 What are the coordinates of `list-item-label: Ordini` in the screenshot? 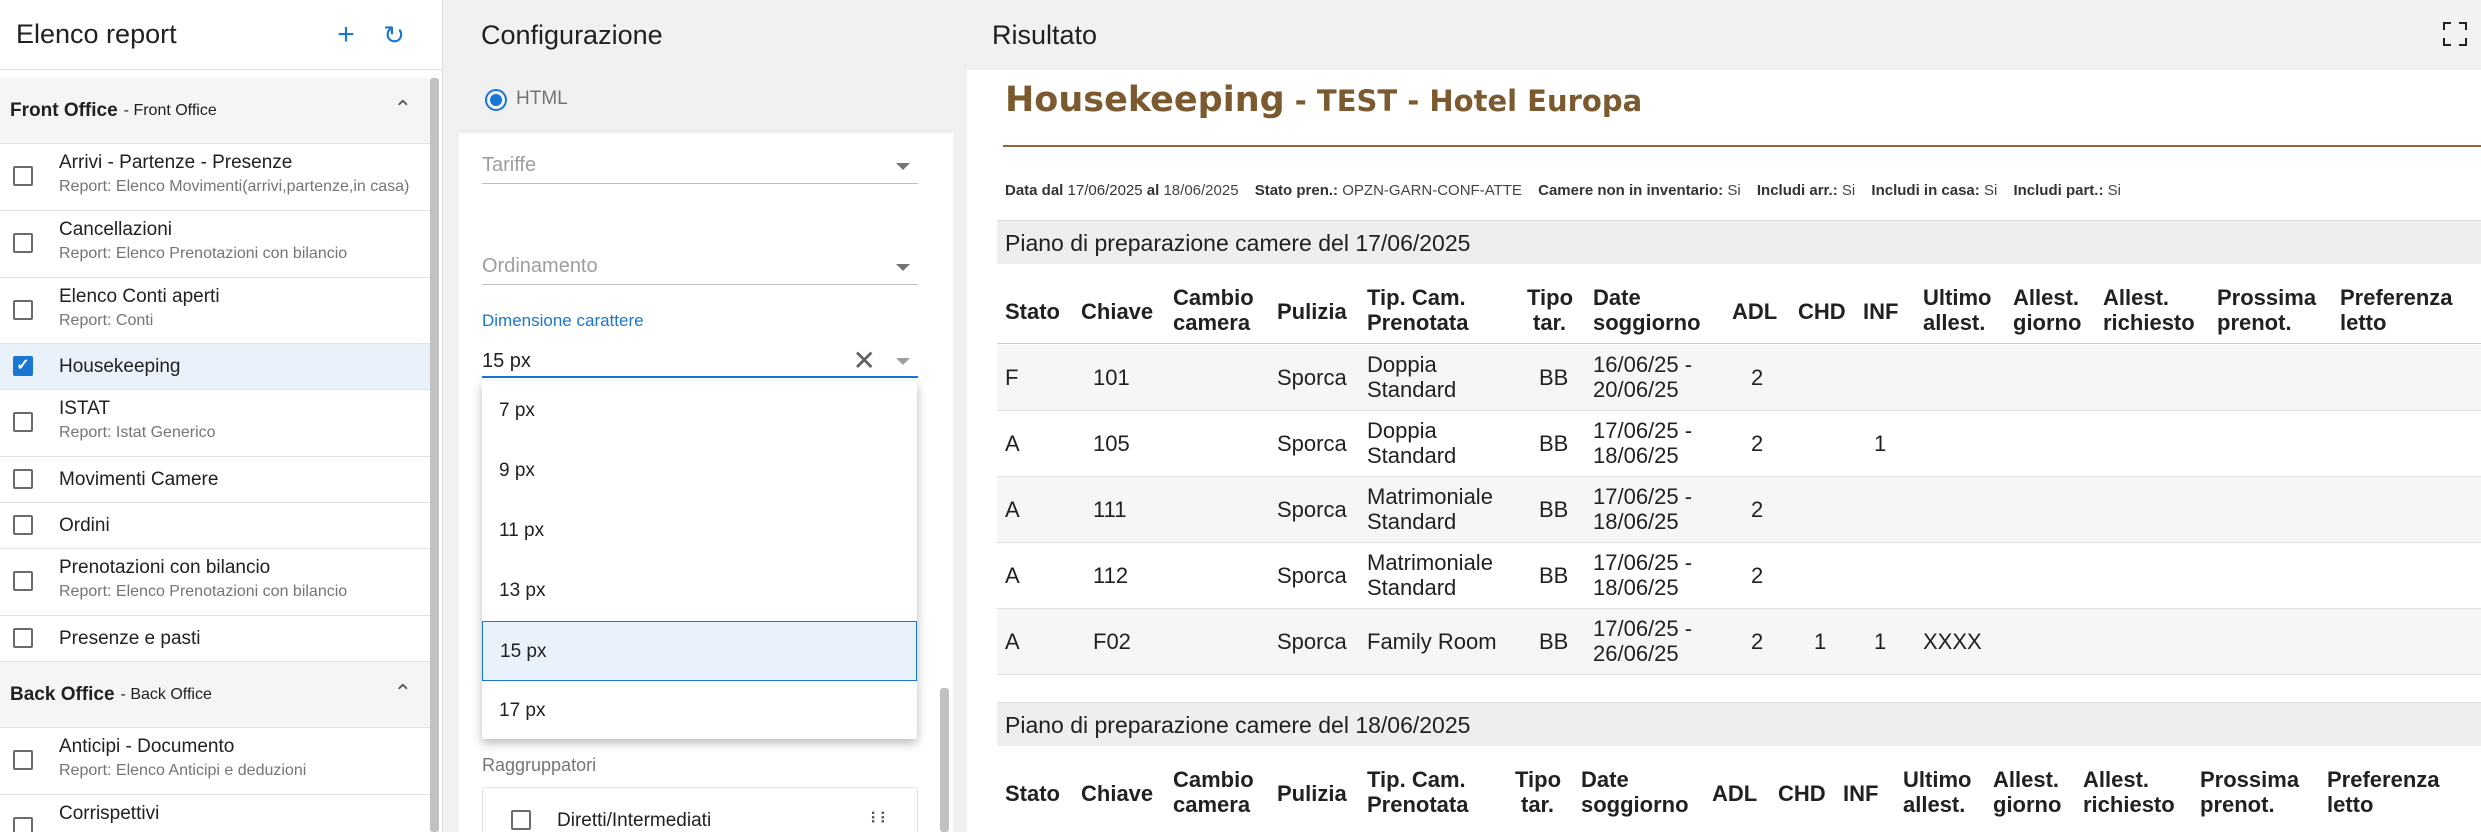 It's located at (84, 525).